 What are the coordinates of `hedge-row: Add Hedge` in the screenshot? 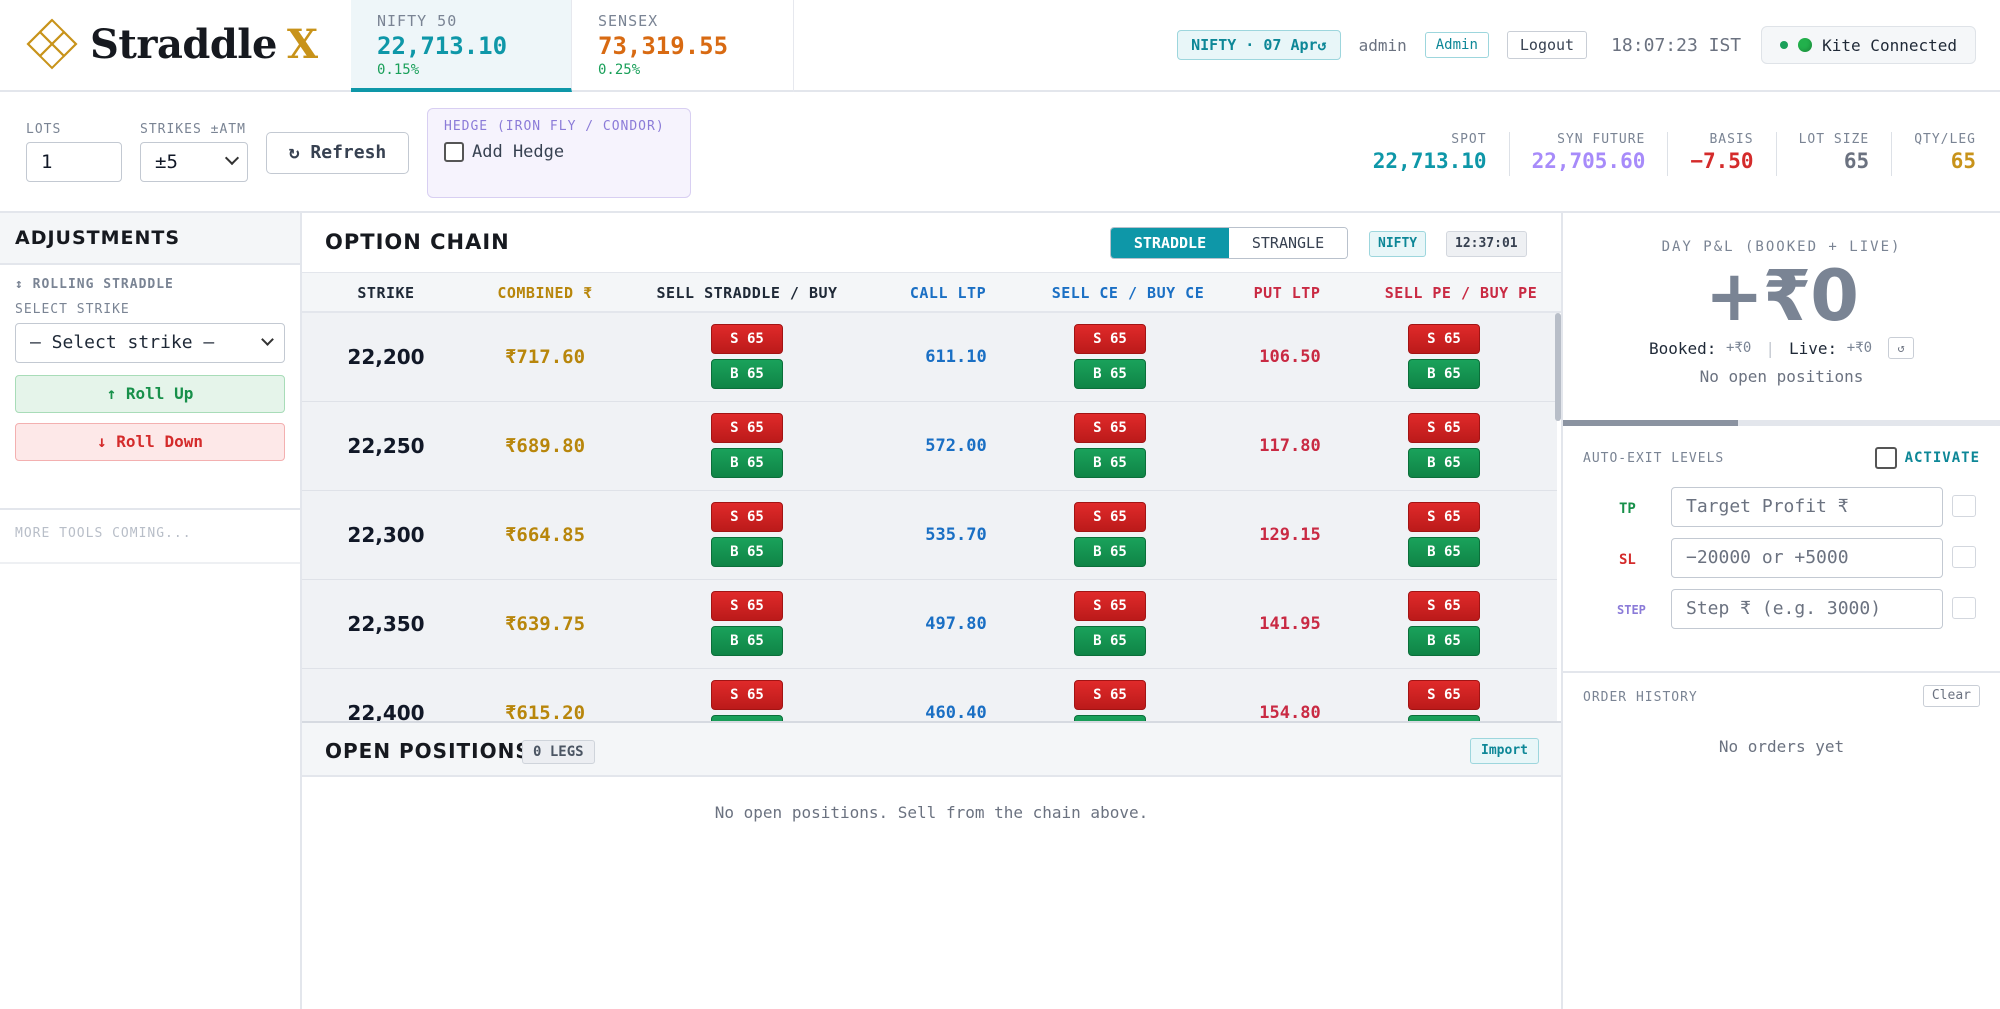 It's located at (559, 152).